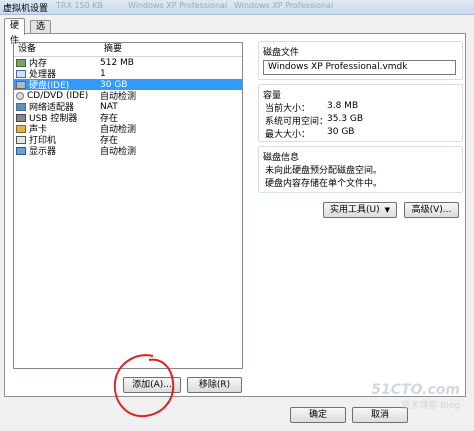 The width and height of the screenshot is (474, 431). Describe the element at coordinates (20, 95) in the screenshot. I see `cd-dvd-icon` at that location.